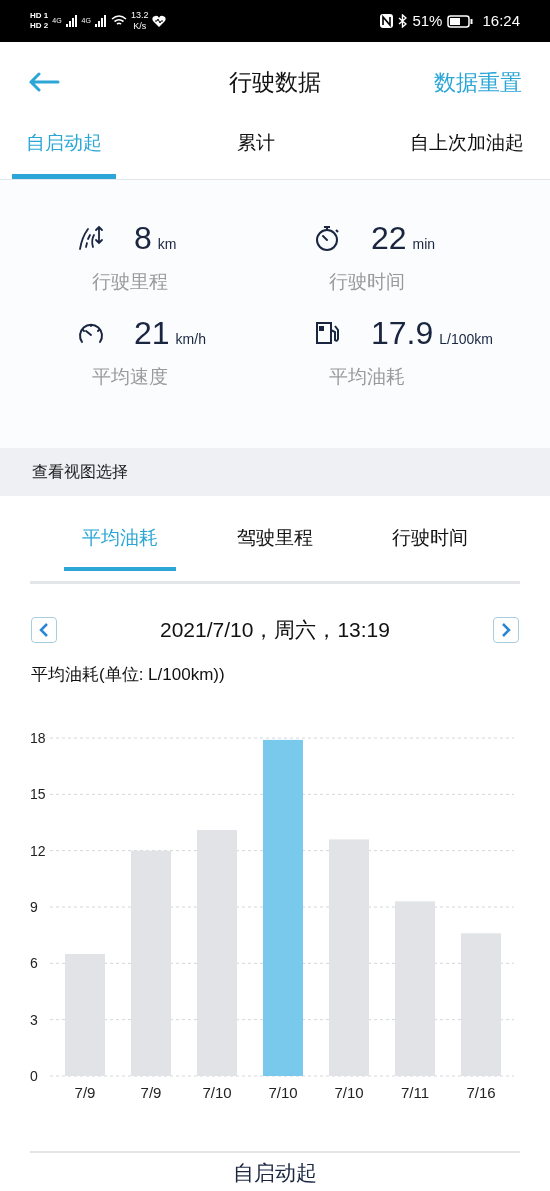  Describe the element at coordinates (139, 15) in the screenshot. I see `speed-value: 13.2` at that location.